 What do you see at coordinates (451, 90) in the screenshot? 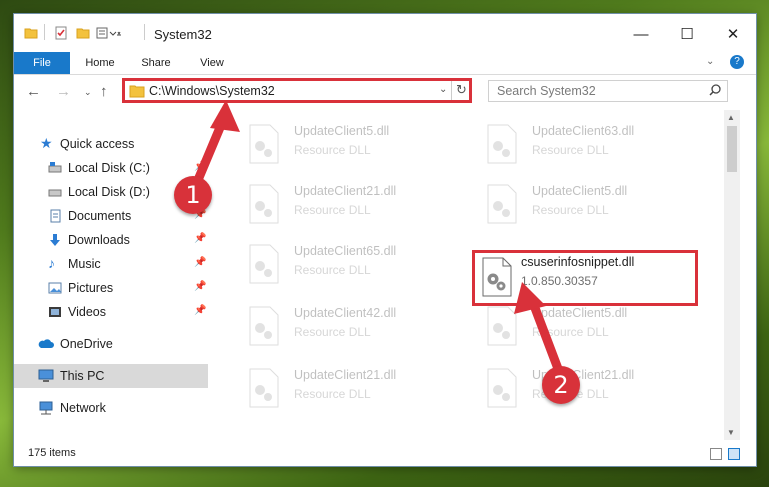
I see `divider` at bounding box center [451, 90].